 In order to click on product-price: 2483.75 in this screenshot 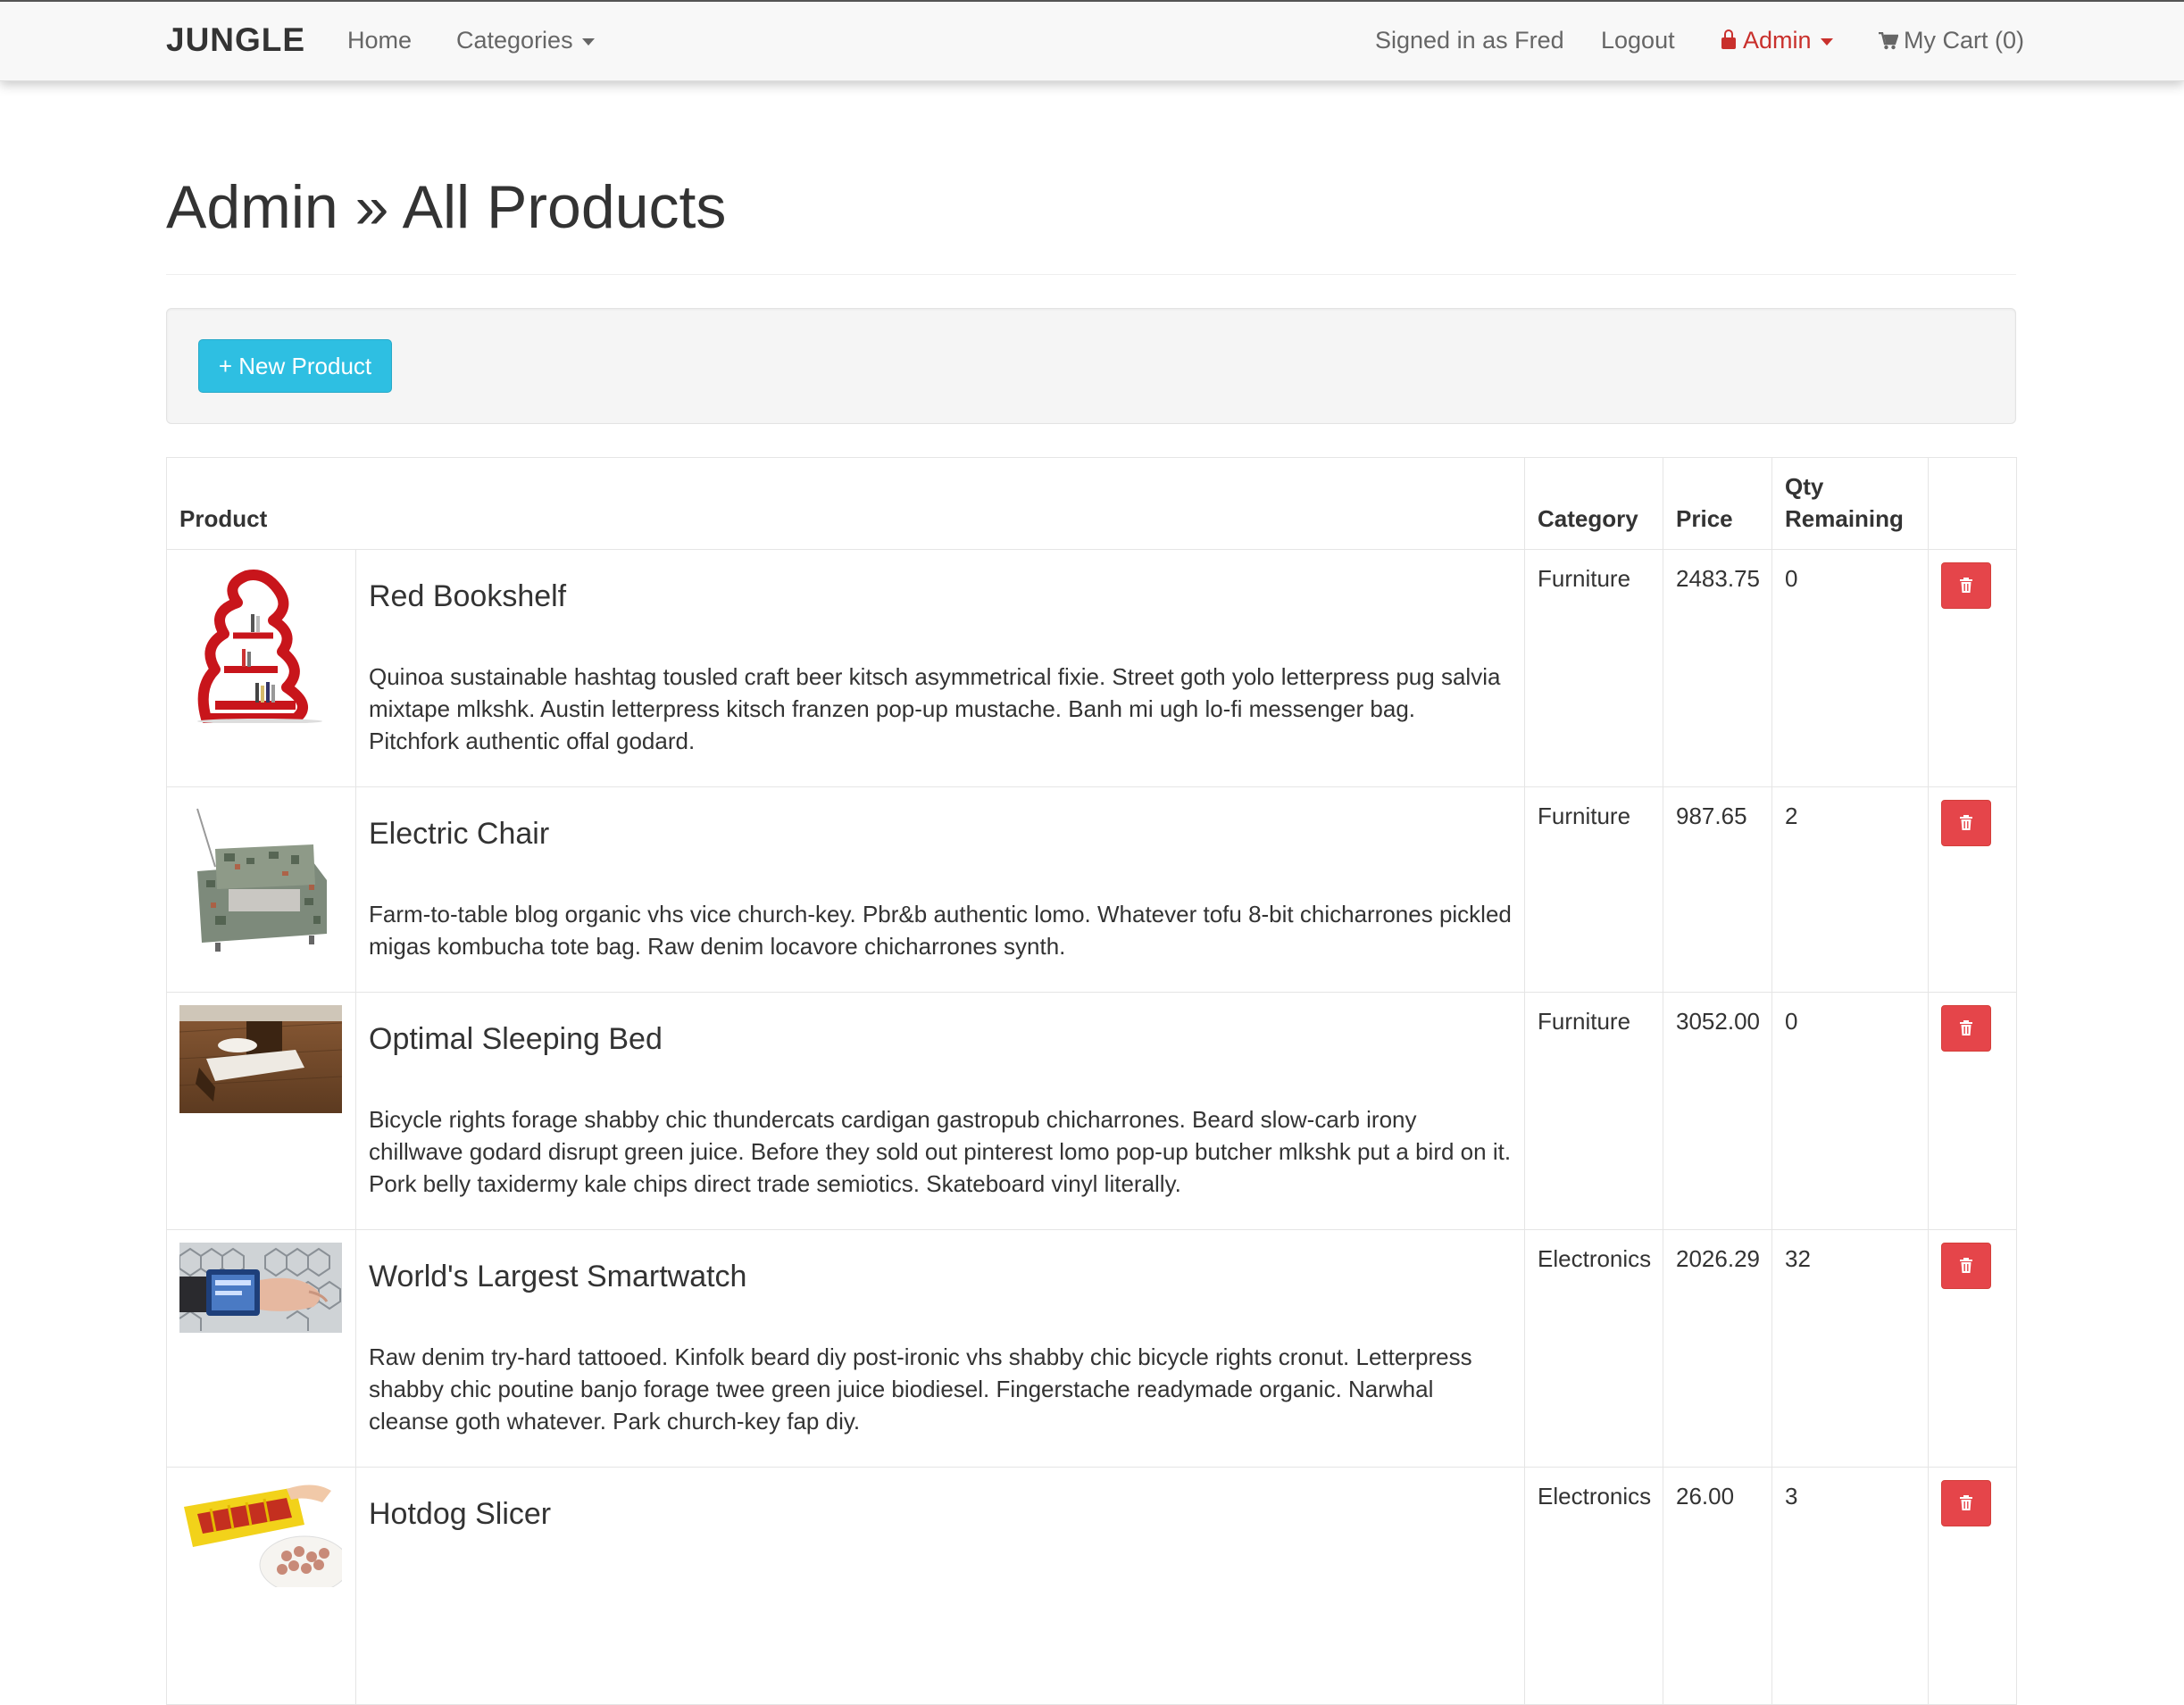, I will do `click(1718, 668)`.